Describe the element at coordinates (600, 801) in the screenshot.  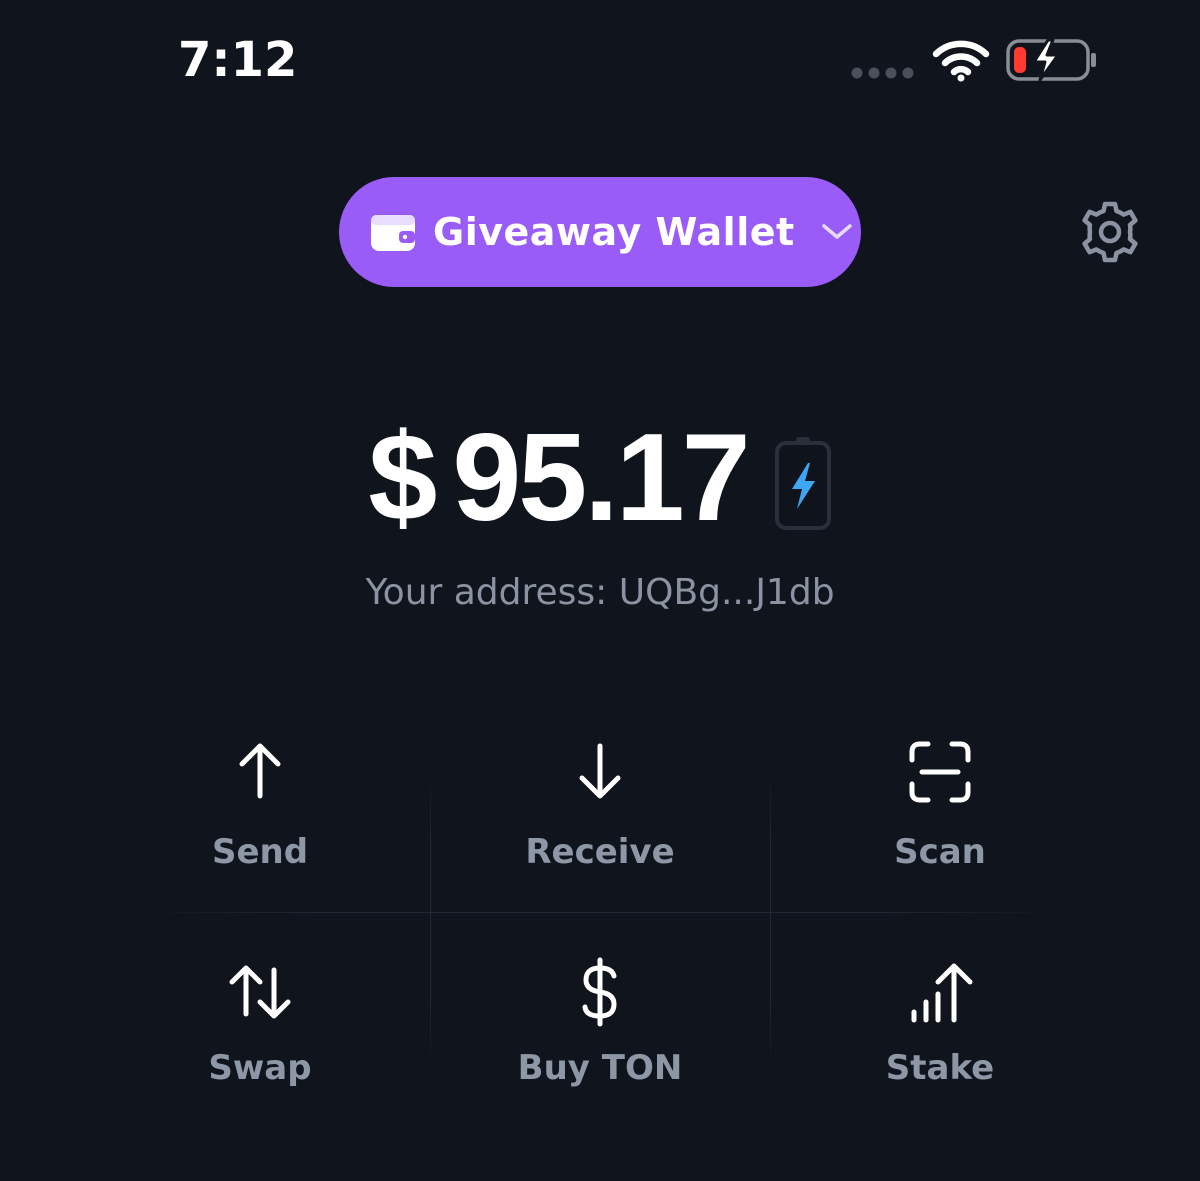
I see `receive-button: Receive` at that location.